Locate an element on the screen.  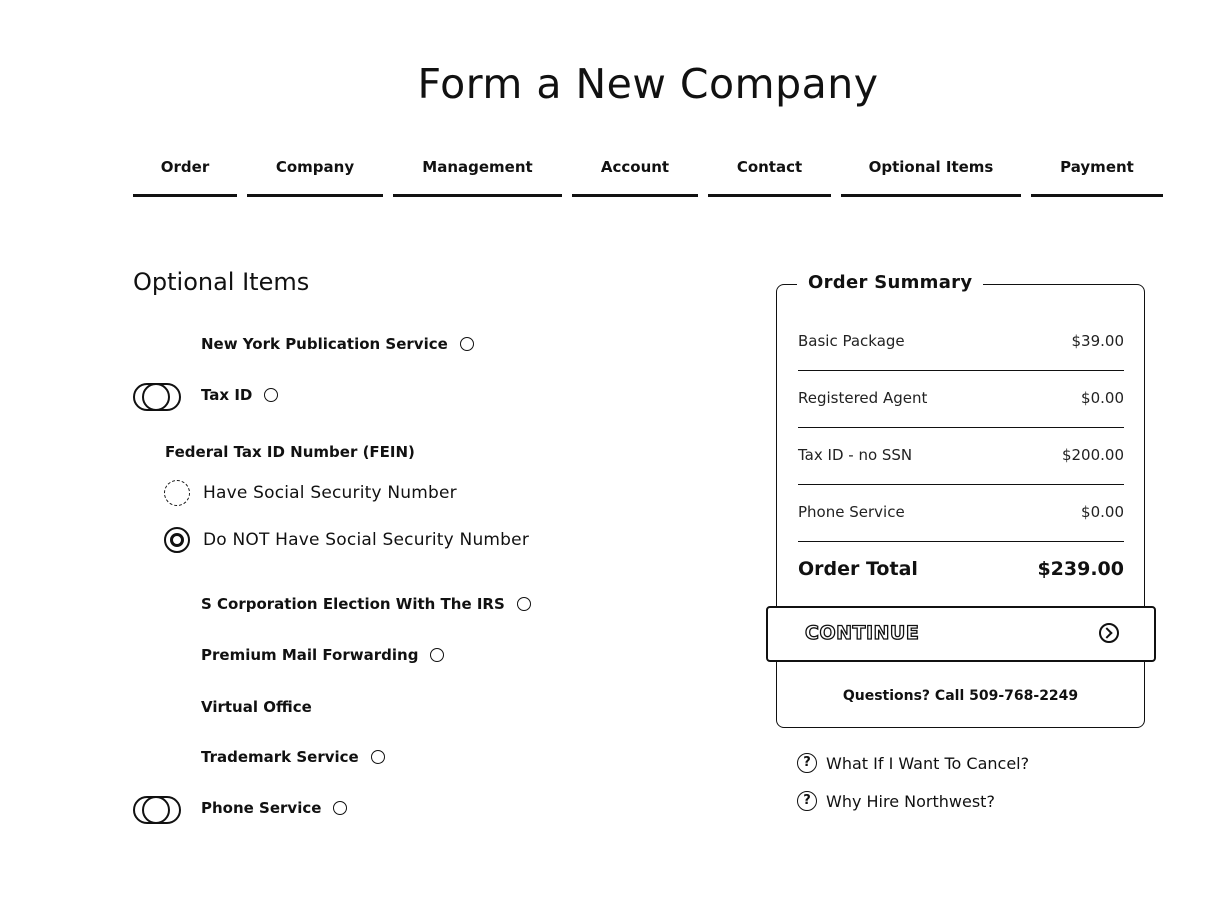
phone-questions: Questions? Call 509-768-2249 is located at coordinates (960, 696).